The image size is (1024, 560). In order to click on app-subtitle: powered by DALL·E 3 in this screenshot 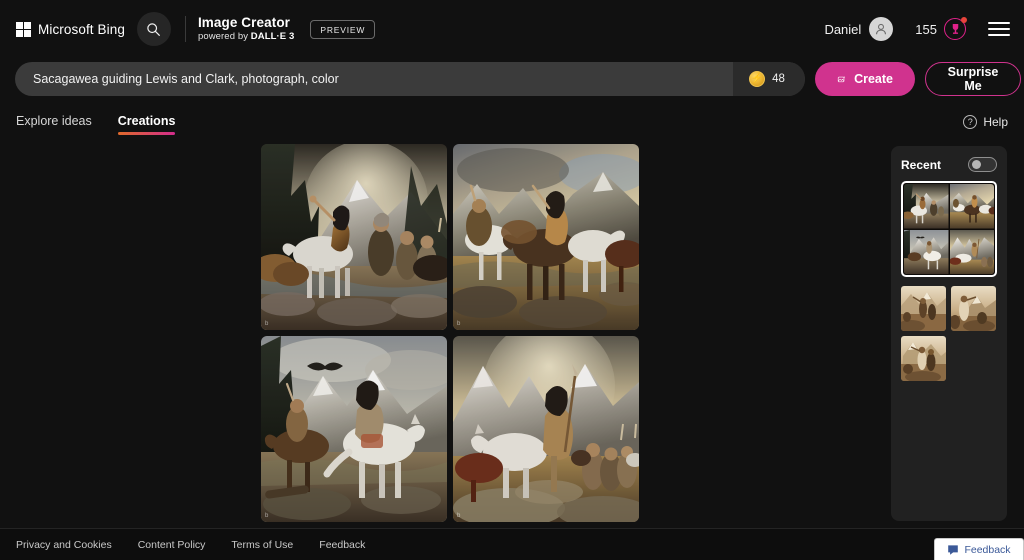, I will do `click(246, 37)`.